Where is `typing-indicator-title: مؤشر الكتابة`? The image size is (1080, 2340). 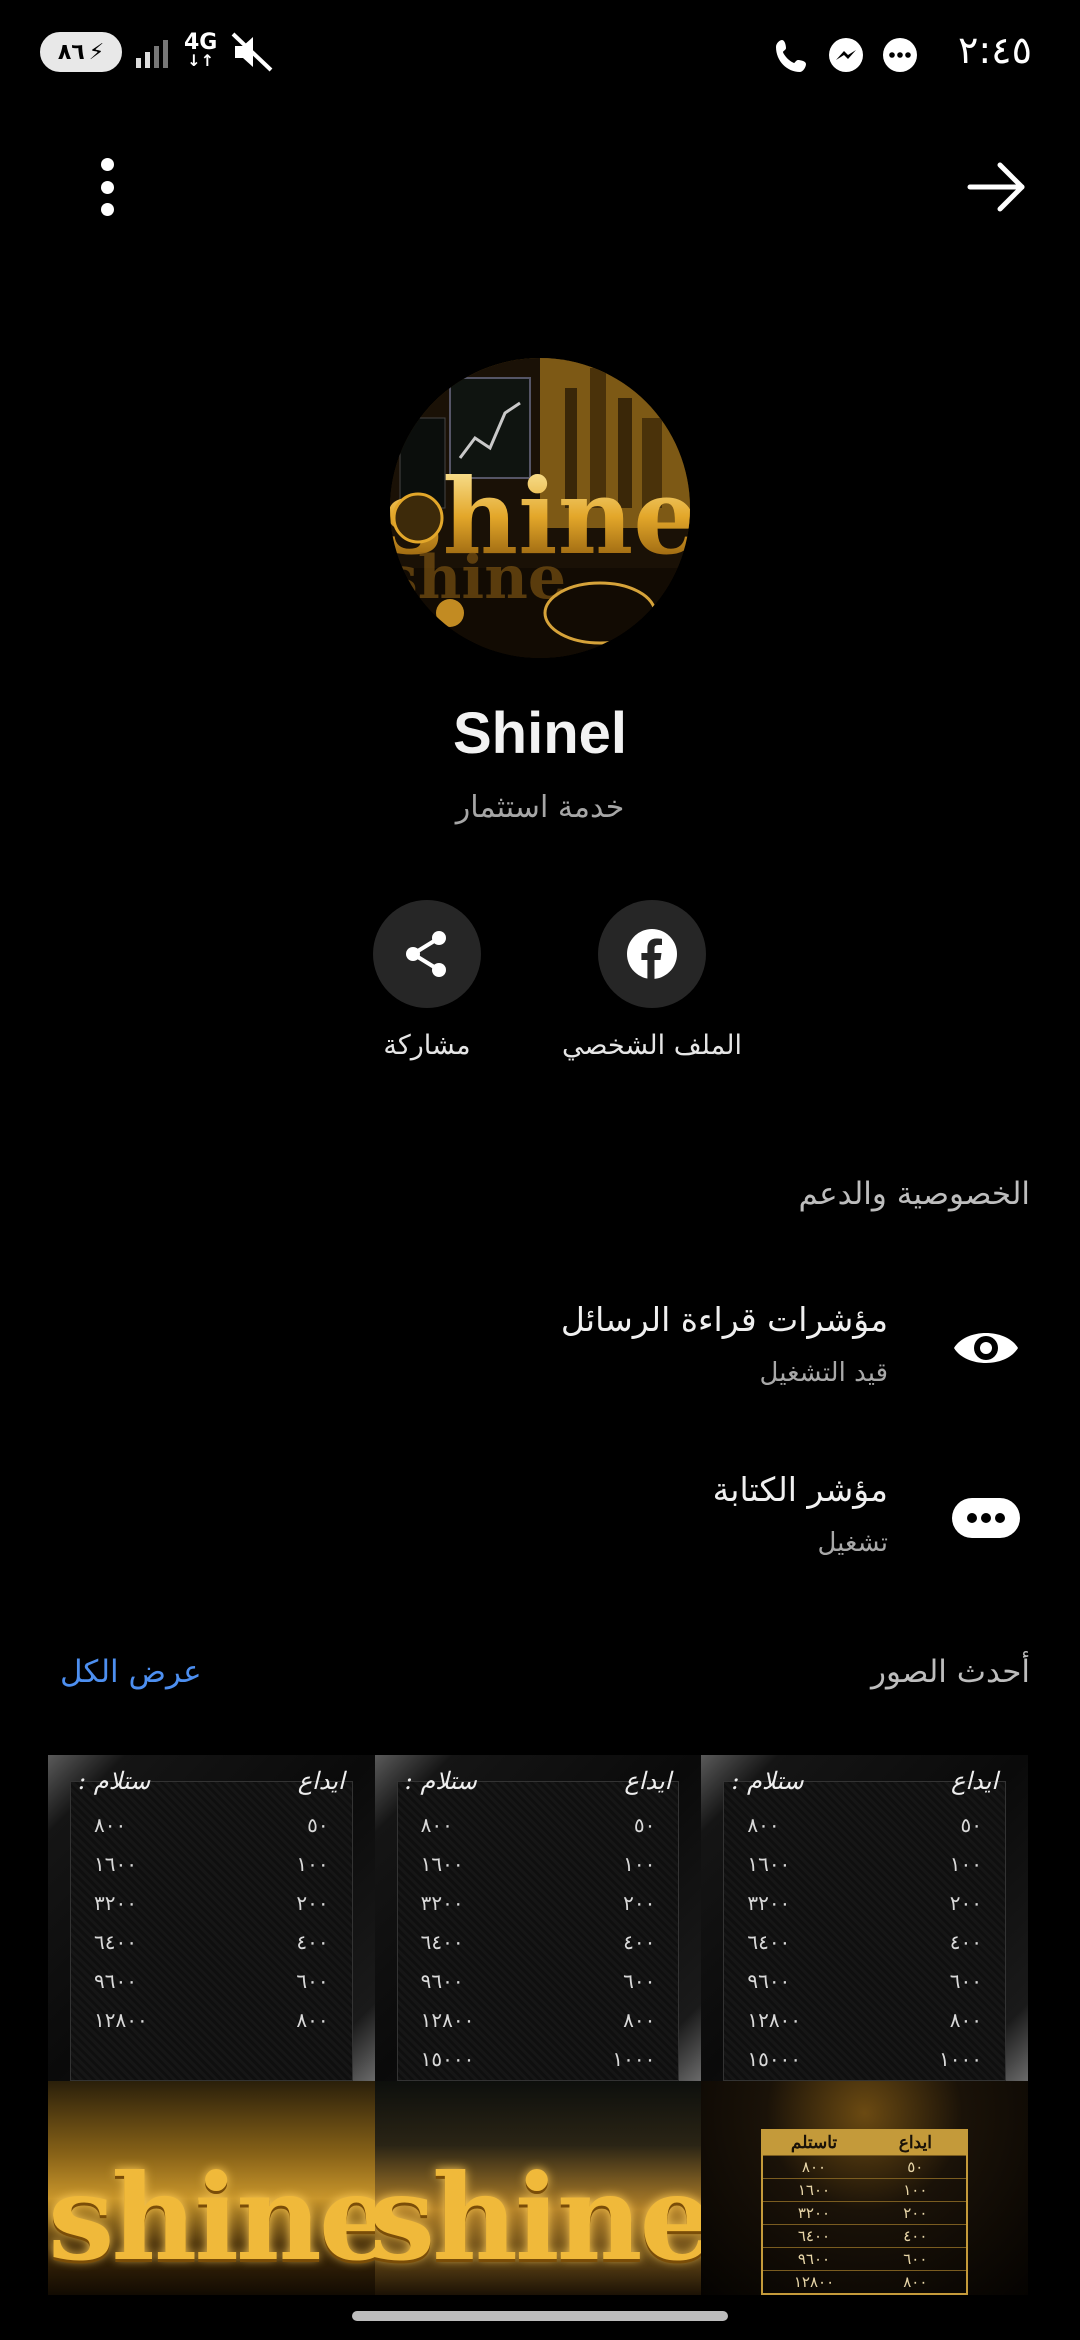 typing-indicator-title: مؤشر الكتابة is located at coordinates (800, 1489).